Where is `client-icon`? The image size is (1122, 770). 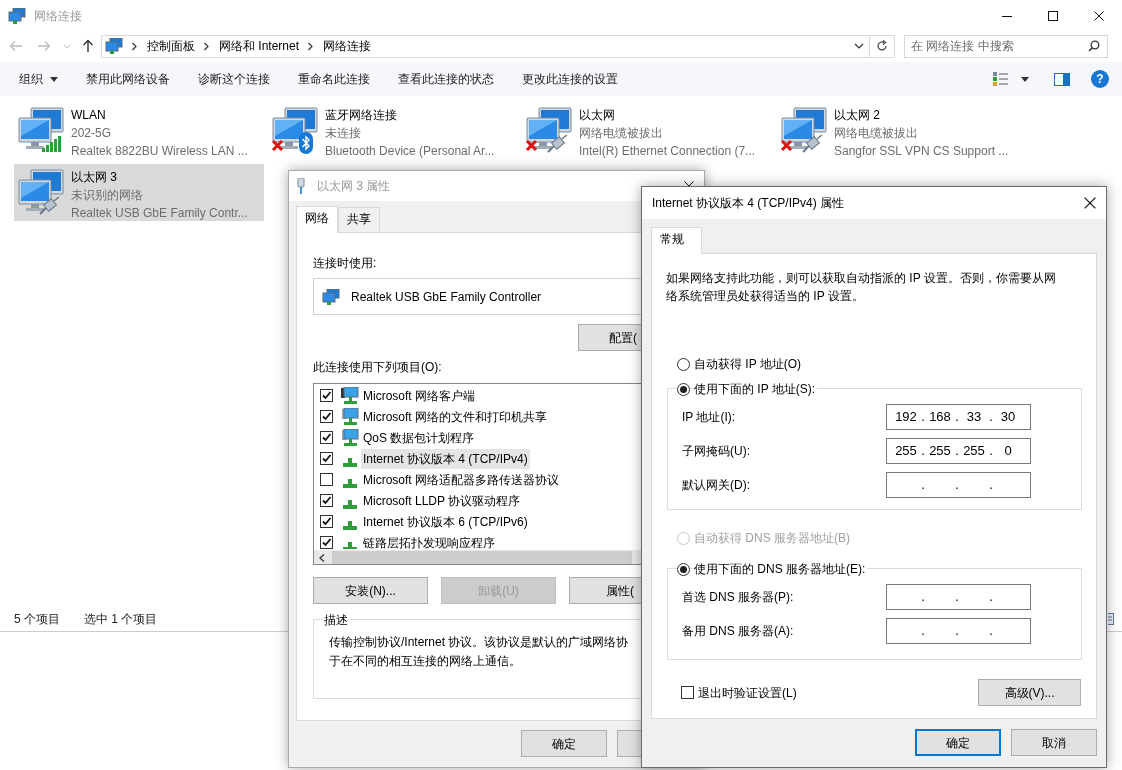 client-icon is located at coordinates (350, 395).